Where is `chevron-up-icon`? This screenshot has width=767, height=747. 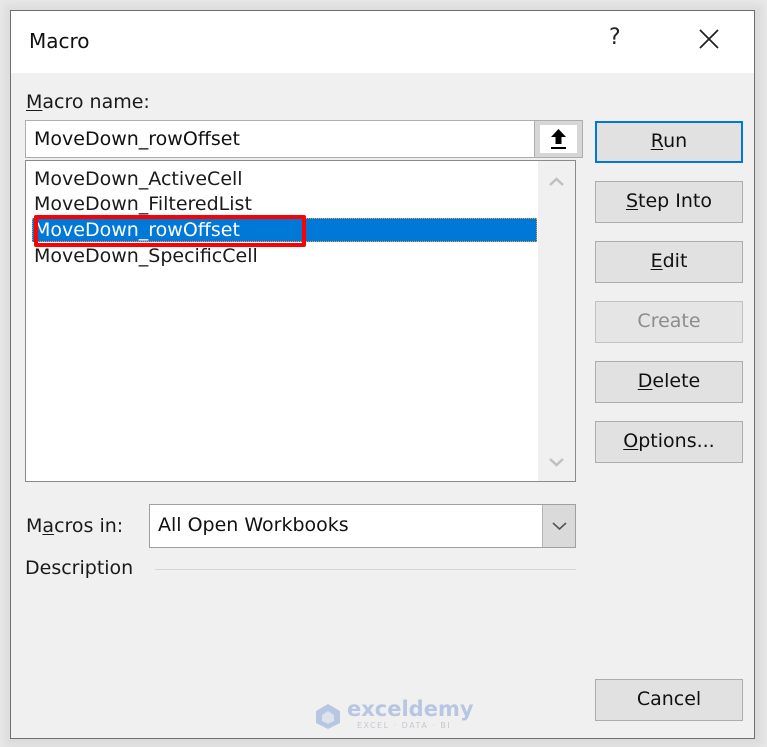 chevron-up-icon is located at coordinates (556, 181).